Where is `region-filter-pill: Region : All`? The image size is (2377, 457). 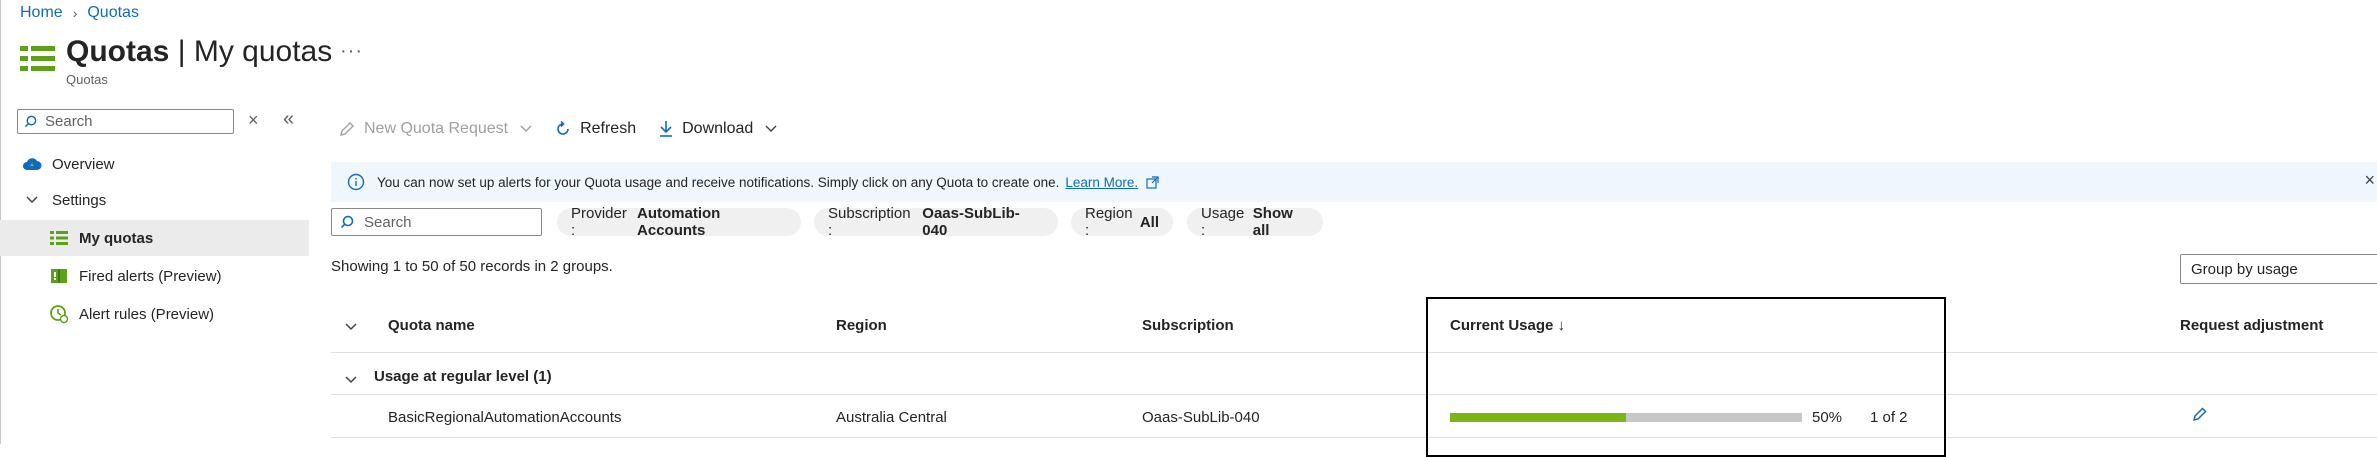
region-filter-pill: Region : All is located at coordinates (1122, 222).